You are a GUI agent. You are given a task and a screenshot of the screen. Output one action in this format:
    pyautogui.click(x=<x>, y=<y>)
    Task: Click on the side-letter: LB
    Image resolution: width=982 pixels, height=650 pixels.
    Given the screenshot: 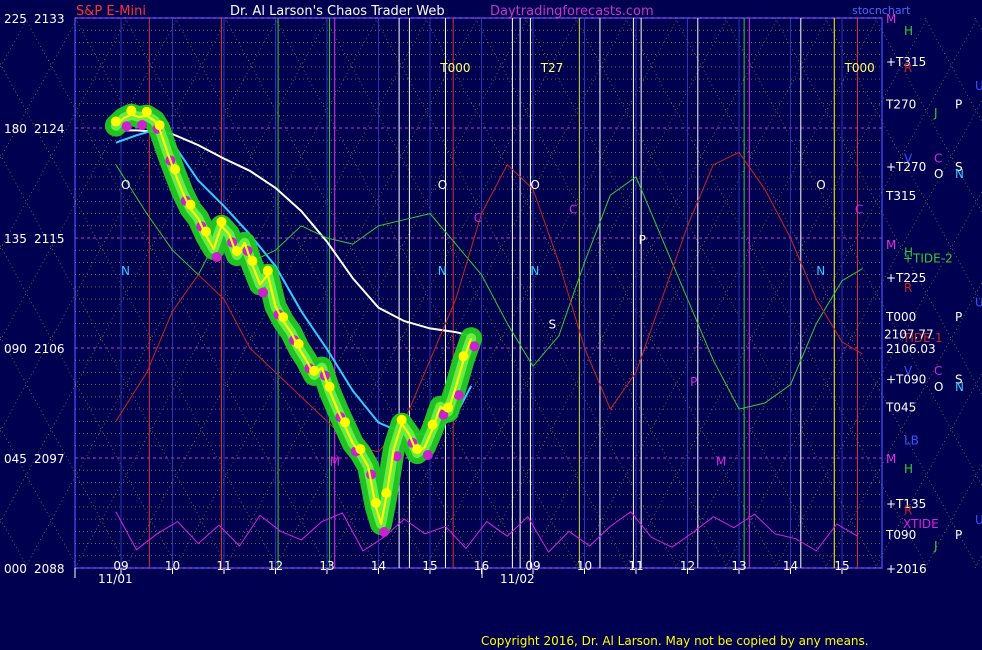 What is the action you would take?
    pyautogui.click(x=911, y=441)
    